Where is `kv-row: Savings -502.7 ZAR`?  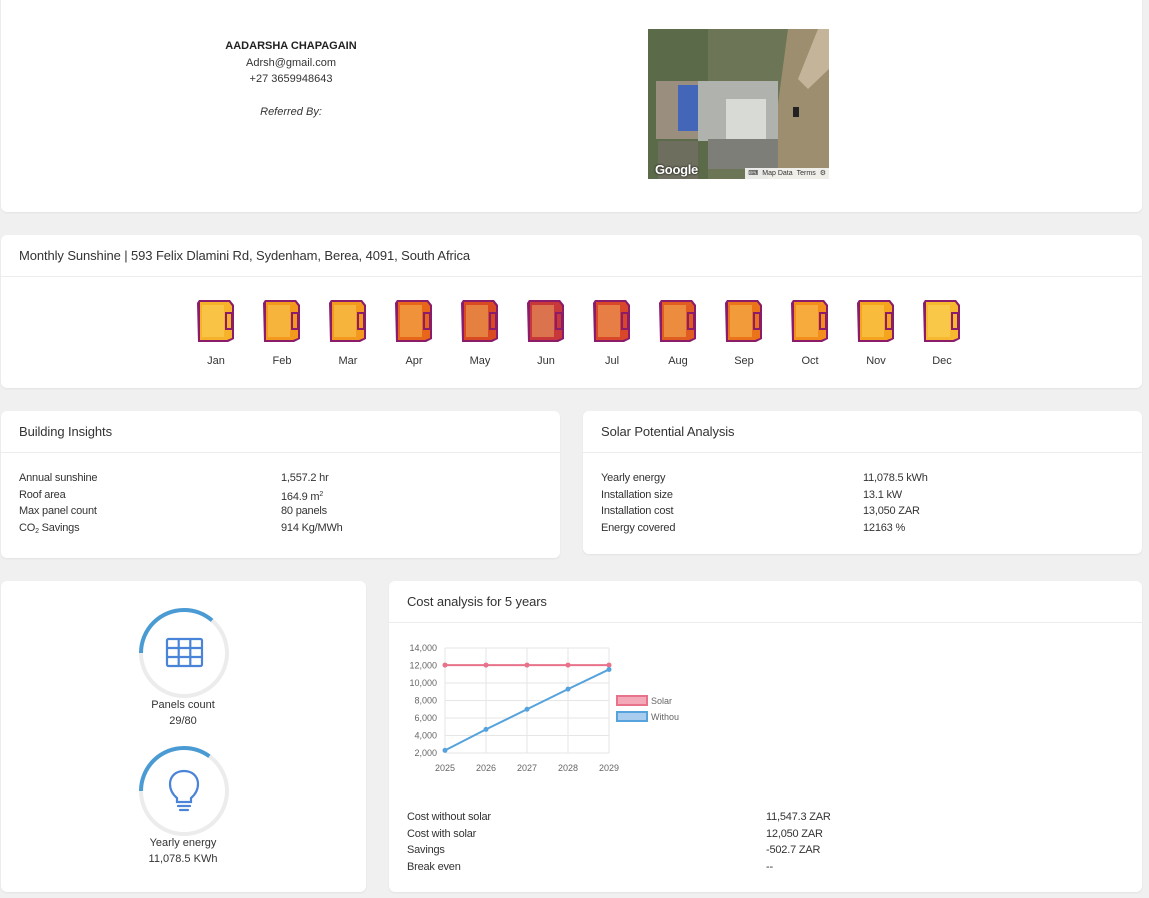 kv-row: Savings -502.7 ZAR is located at coordinates (765, 850).